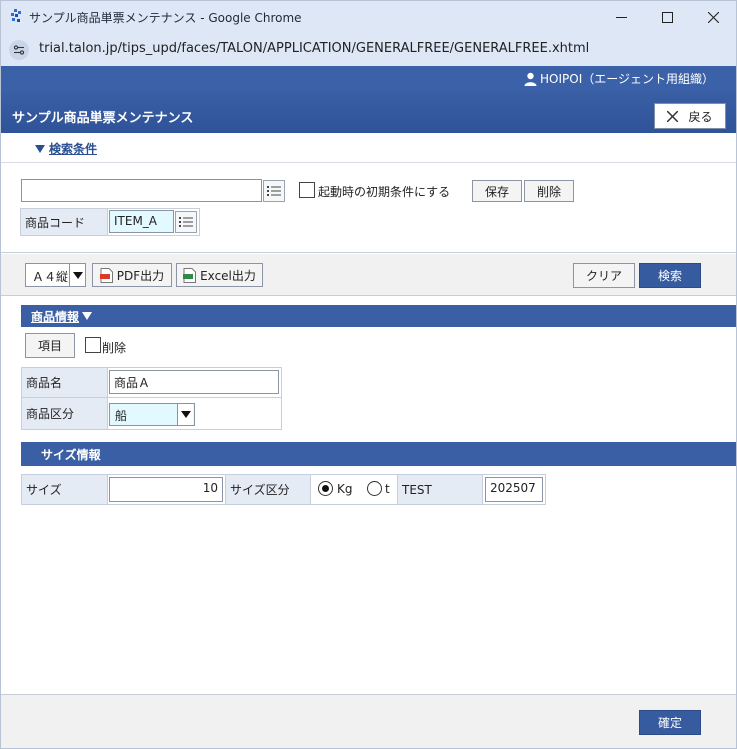 The width and height of the screenshot is (737, 749). I want to click on maximize-icon, so click(667, 17).